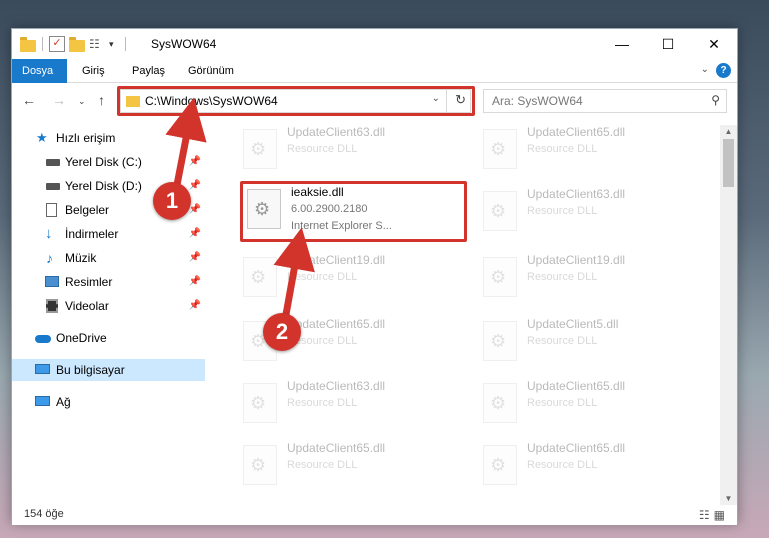  What do you see at coordinates (108, 282) in the screenshot?
I see `sidebar-item-pictures: Resimler 📌` at bounding box center [108, 282].